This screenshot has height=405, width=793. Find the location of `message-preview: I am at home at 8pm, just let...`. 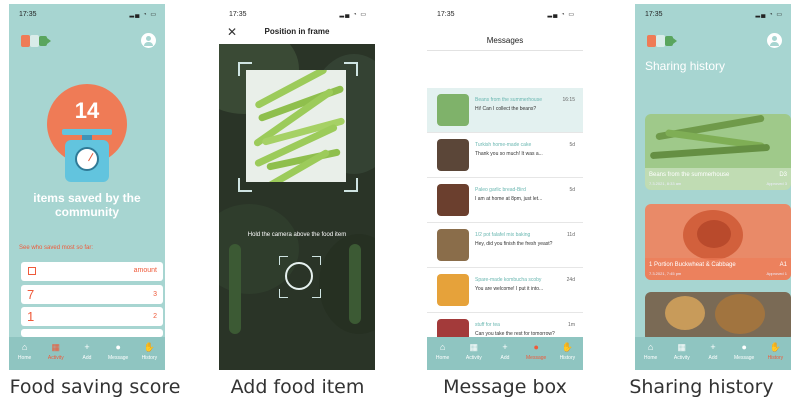

message-preview: I am at home at 8pm, just let... is located at coordinates (509, 199).